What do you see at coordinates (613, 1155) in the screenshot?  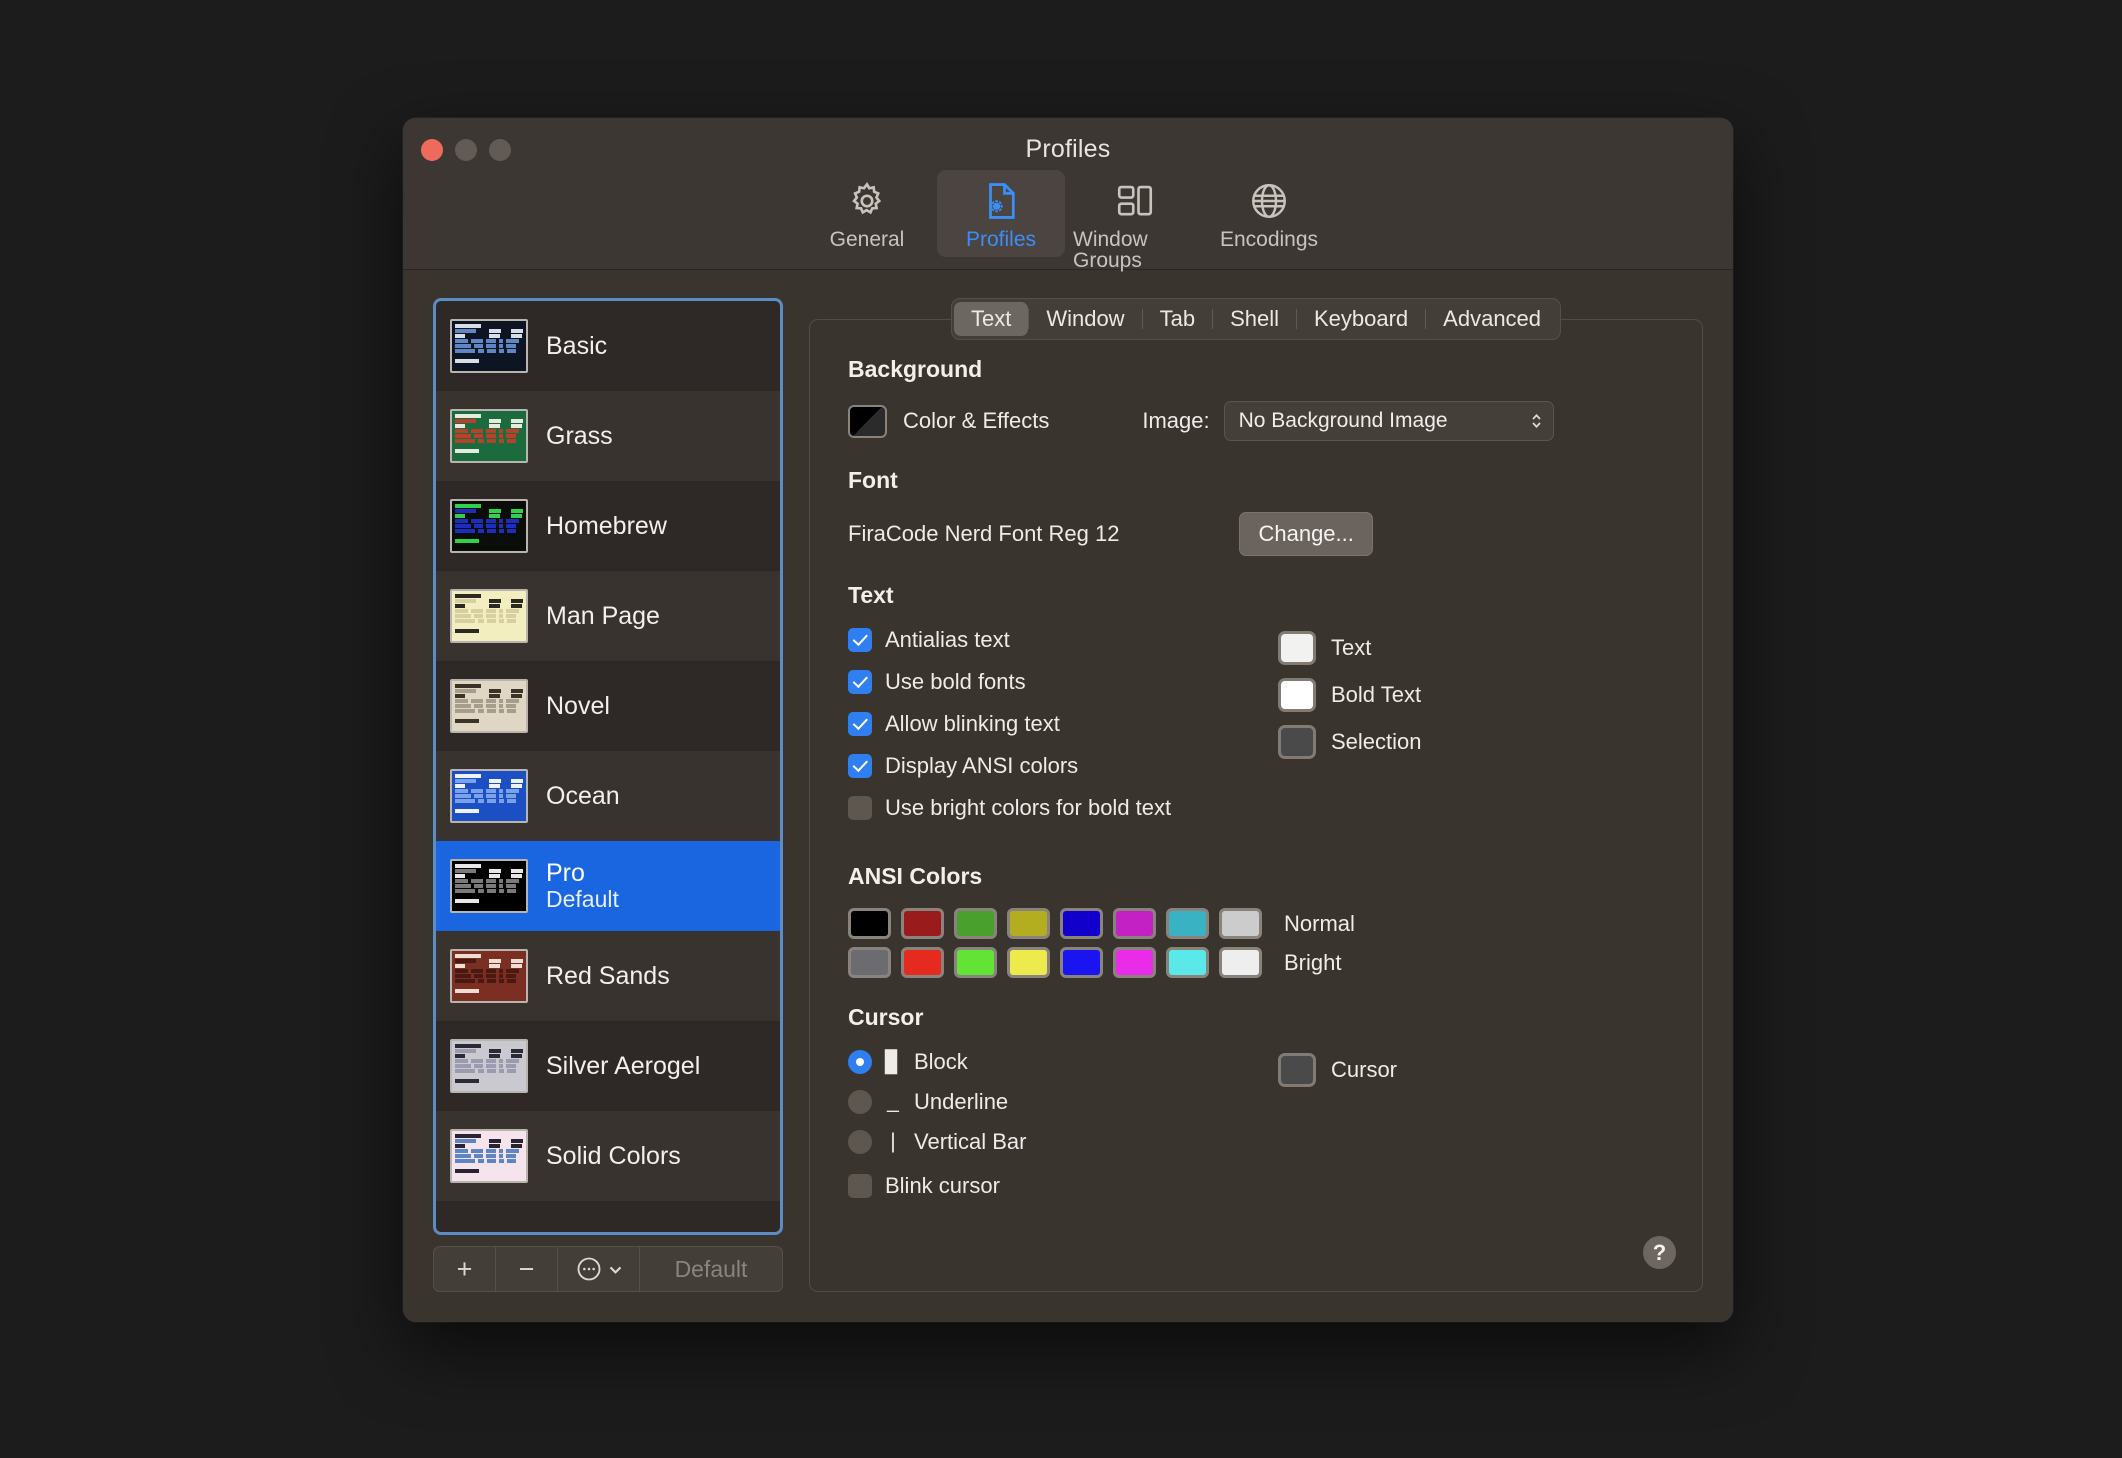 I see `profile-name: Solid Colors` at bounding box center [613, 1155].